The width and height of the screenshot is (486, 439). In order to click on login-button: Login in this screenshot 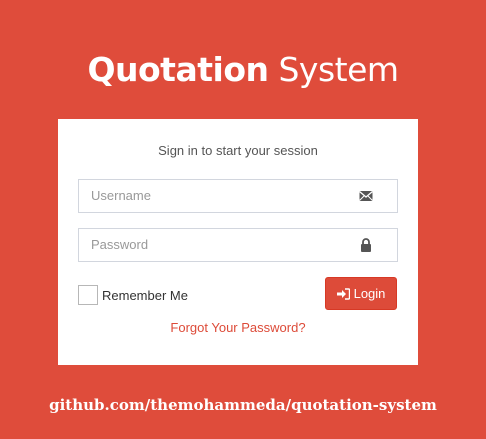, I will do `click(361, 293)`.